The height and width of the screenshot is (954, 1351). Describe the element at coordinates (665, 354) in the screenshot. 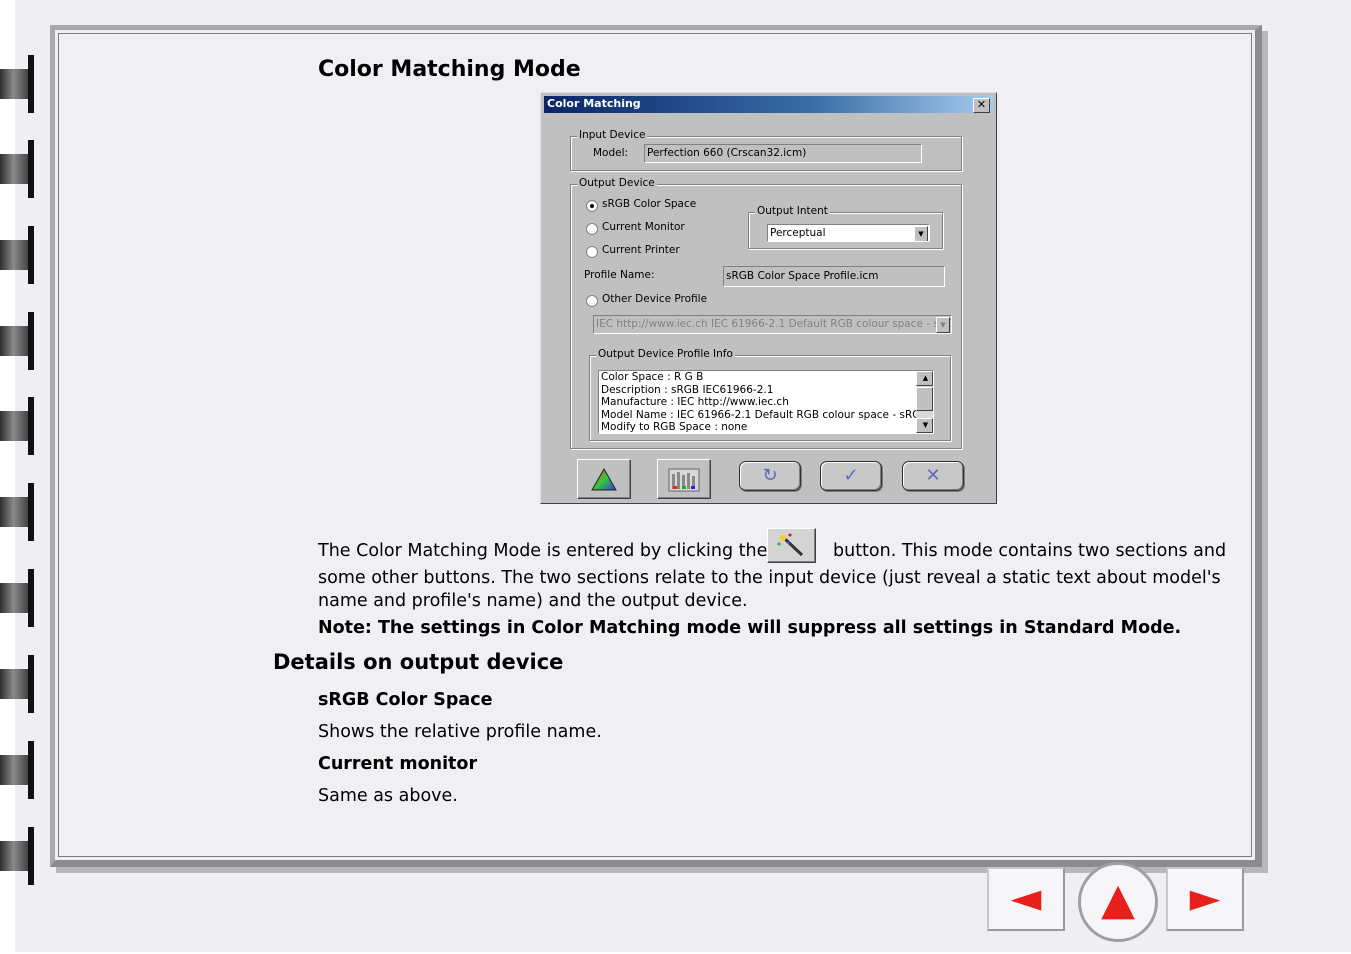

I see `profile-info-label: Output Device Profile Info` at that location.